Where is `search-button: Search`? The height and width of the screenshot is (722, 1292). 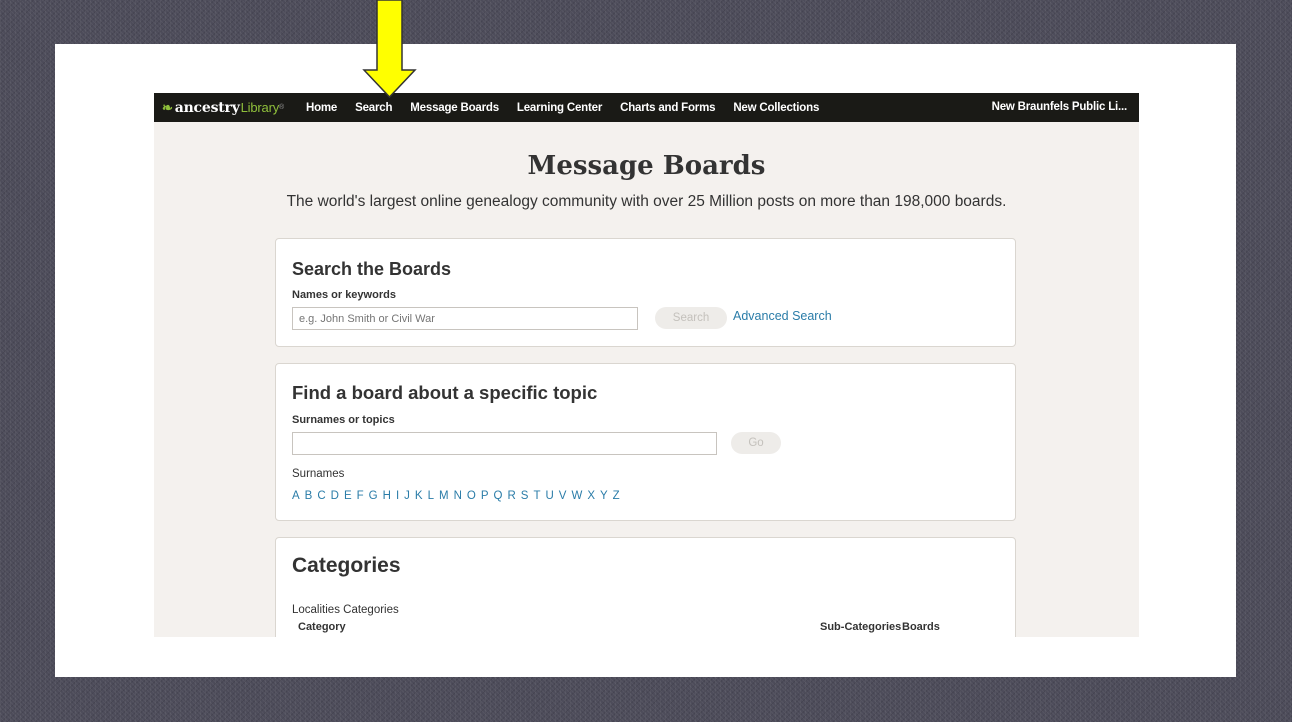
search-button: Search is located at coordinates (691, 318).